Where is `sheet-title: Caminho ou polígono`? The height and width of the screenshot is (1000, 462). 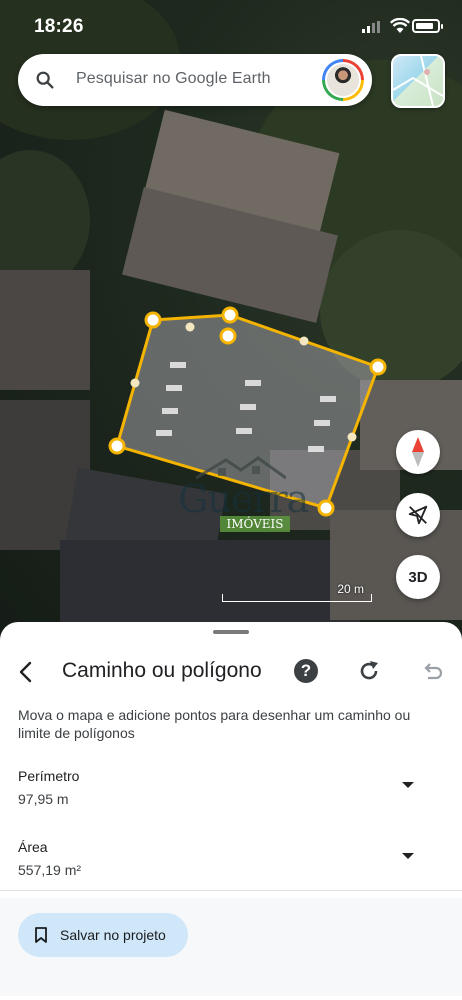 sheet-title: Caminho ou polígono is located at coordinates (162, 670).